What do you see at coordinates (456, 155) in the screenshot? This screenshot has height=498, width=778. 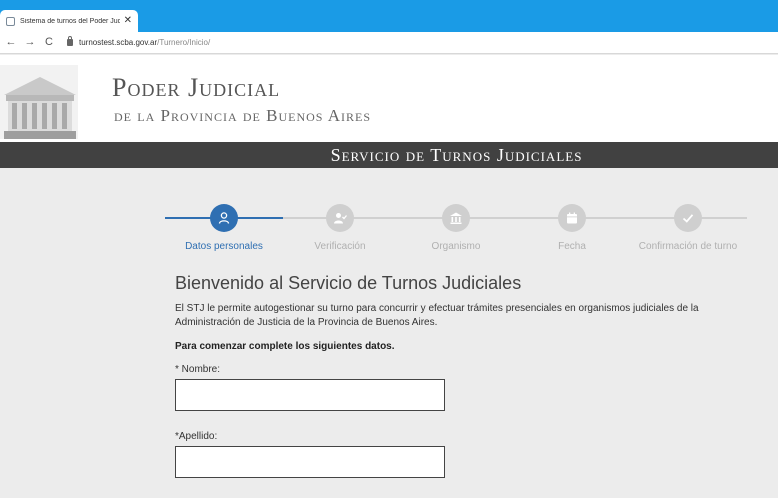 I see `service-title: Servicio de Turnos Judiciales` at bounding box center [456, 155].